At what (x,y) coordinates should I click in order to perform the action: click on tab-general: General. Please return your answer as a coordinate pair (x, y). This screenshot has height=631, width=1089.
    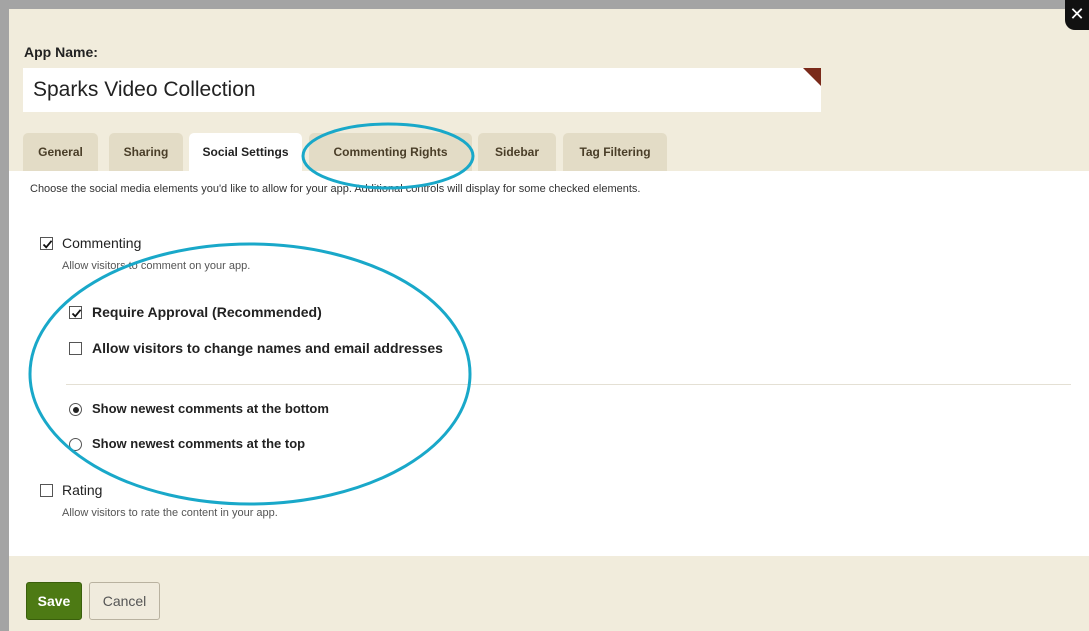
    Looking at the image, I should click on (60, 152).